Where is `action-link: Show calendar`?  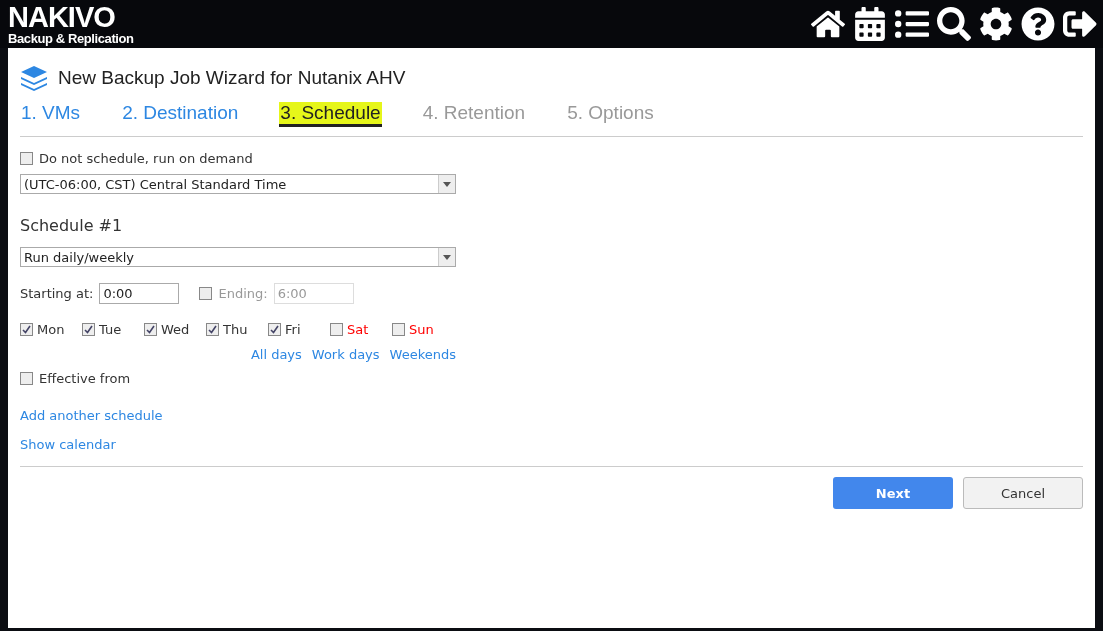 action-link: Show calendar is located at coordinates (68, 444).